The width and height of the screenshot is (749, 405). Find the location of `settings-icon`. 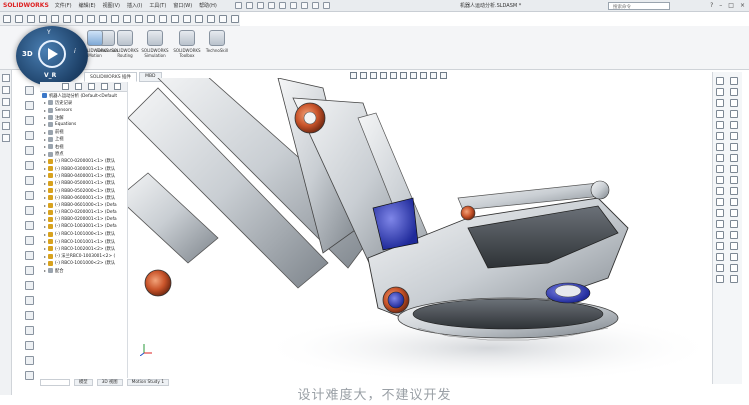

settings-icon is located at coordinates (720, 180).